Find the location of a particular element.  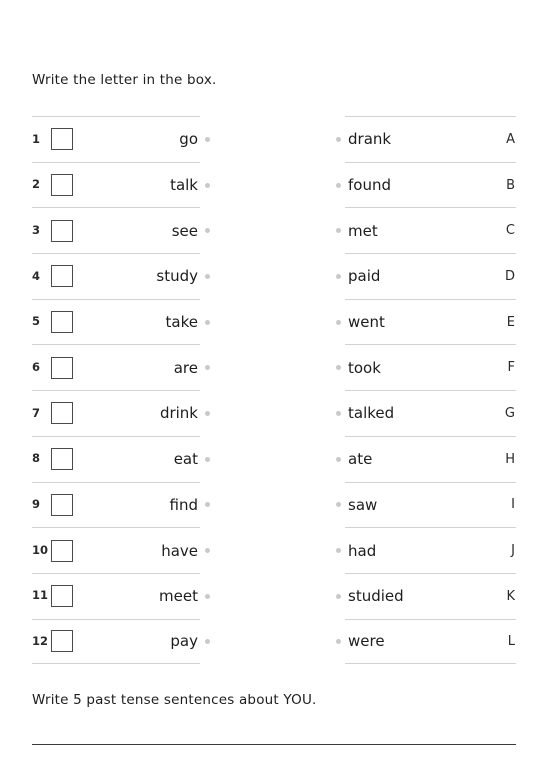

past-tense-word: studied is located at coordinates (376, 596).